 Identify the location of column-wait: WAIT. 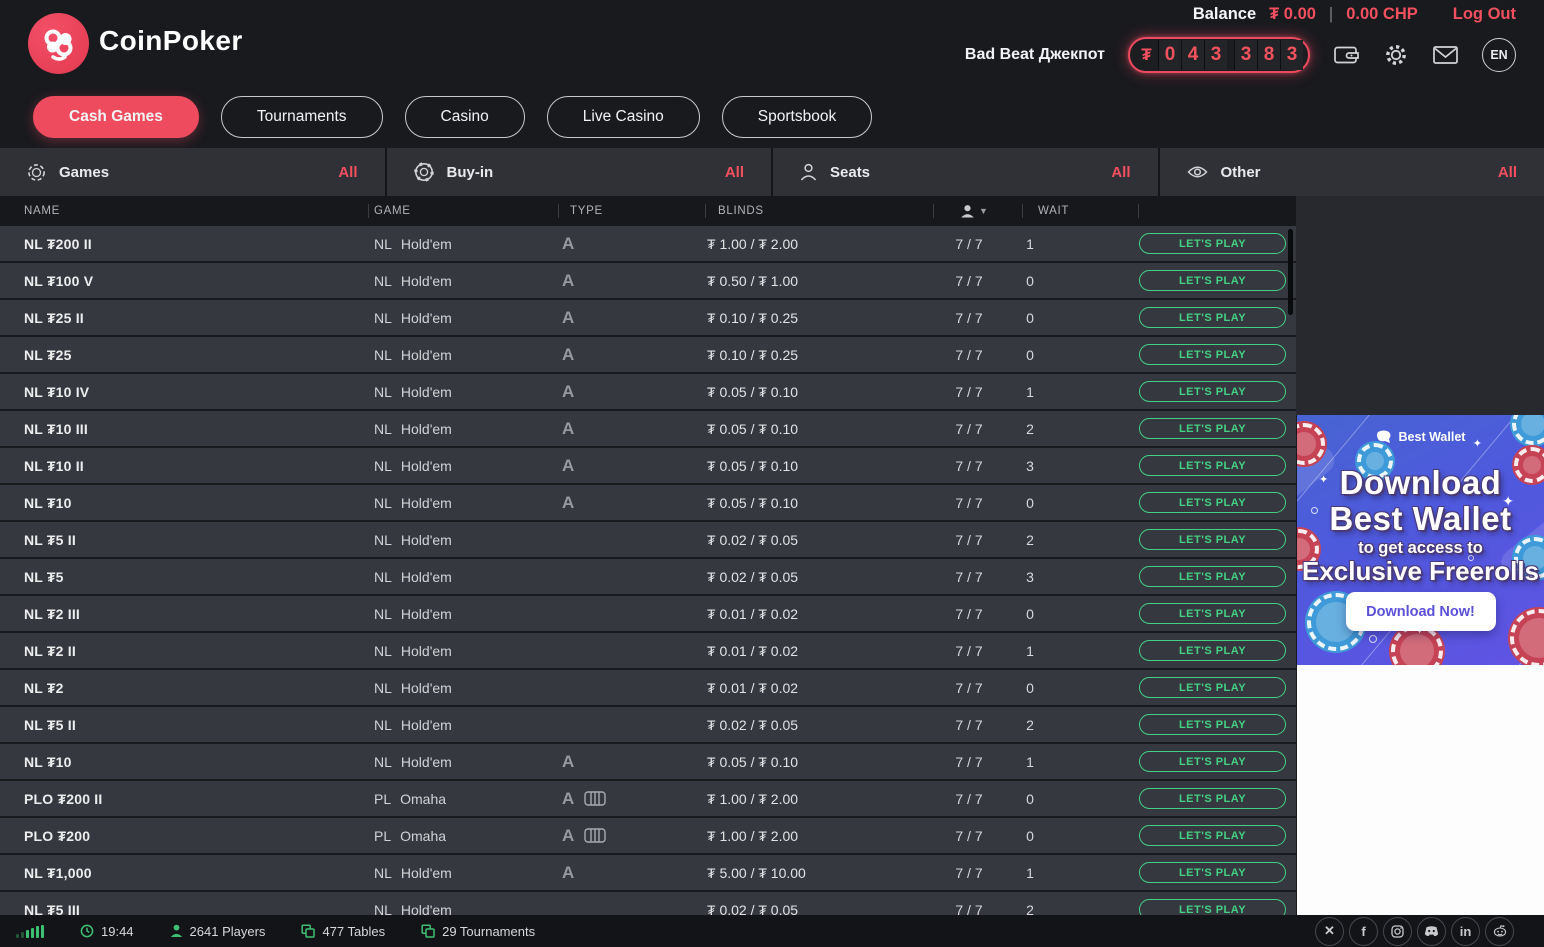
(1053, 211).